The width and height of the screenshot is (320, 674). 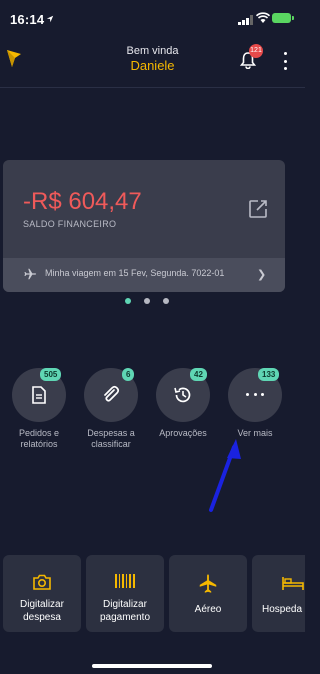 What do you see at coordinates (135, 273) in the screenshot?
I see `trip-text: Minha viagem em 15 Fev, Segunda. 7022-01` at bounding box center [135, 273].